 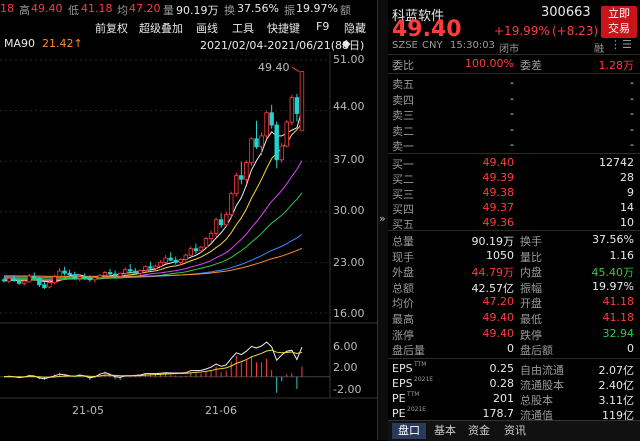 I want to click on price-axis-tick: 23.00, so click(x=349, y=262).